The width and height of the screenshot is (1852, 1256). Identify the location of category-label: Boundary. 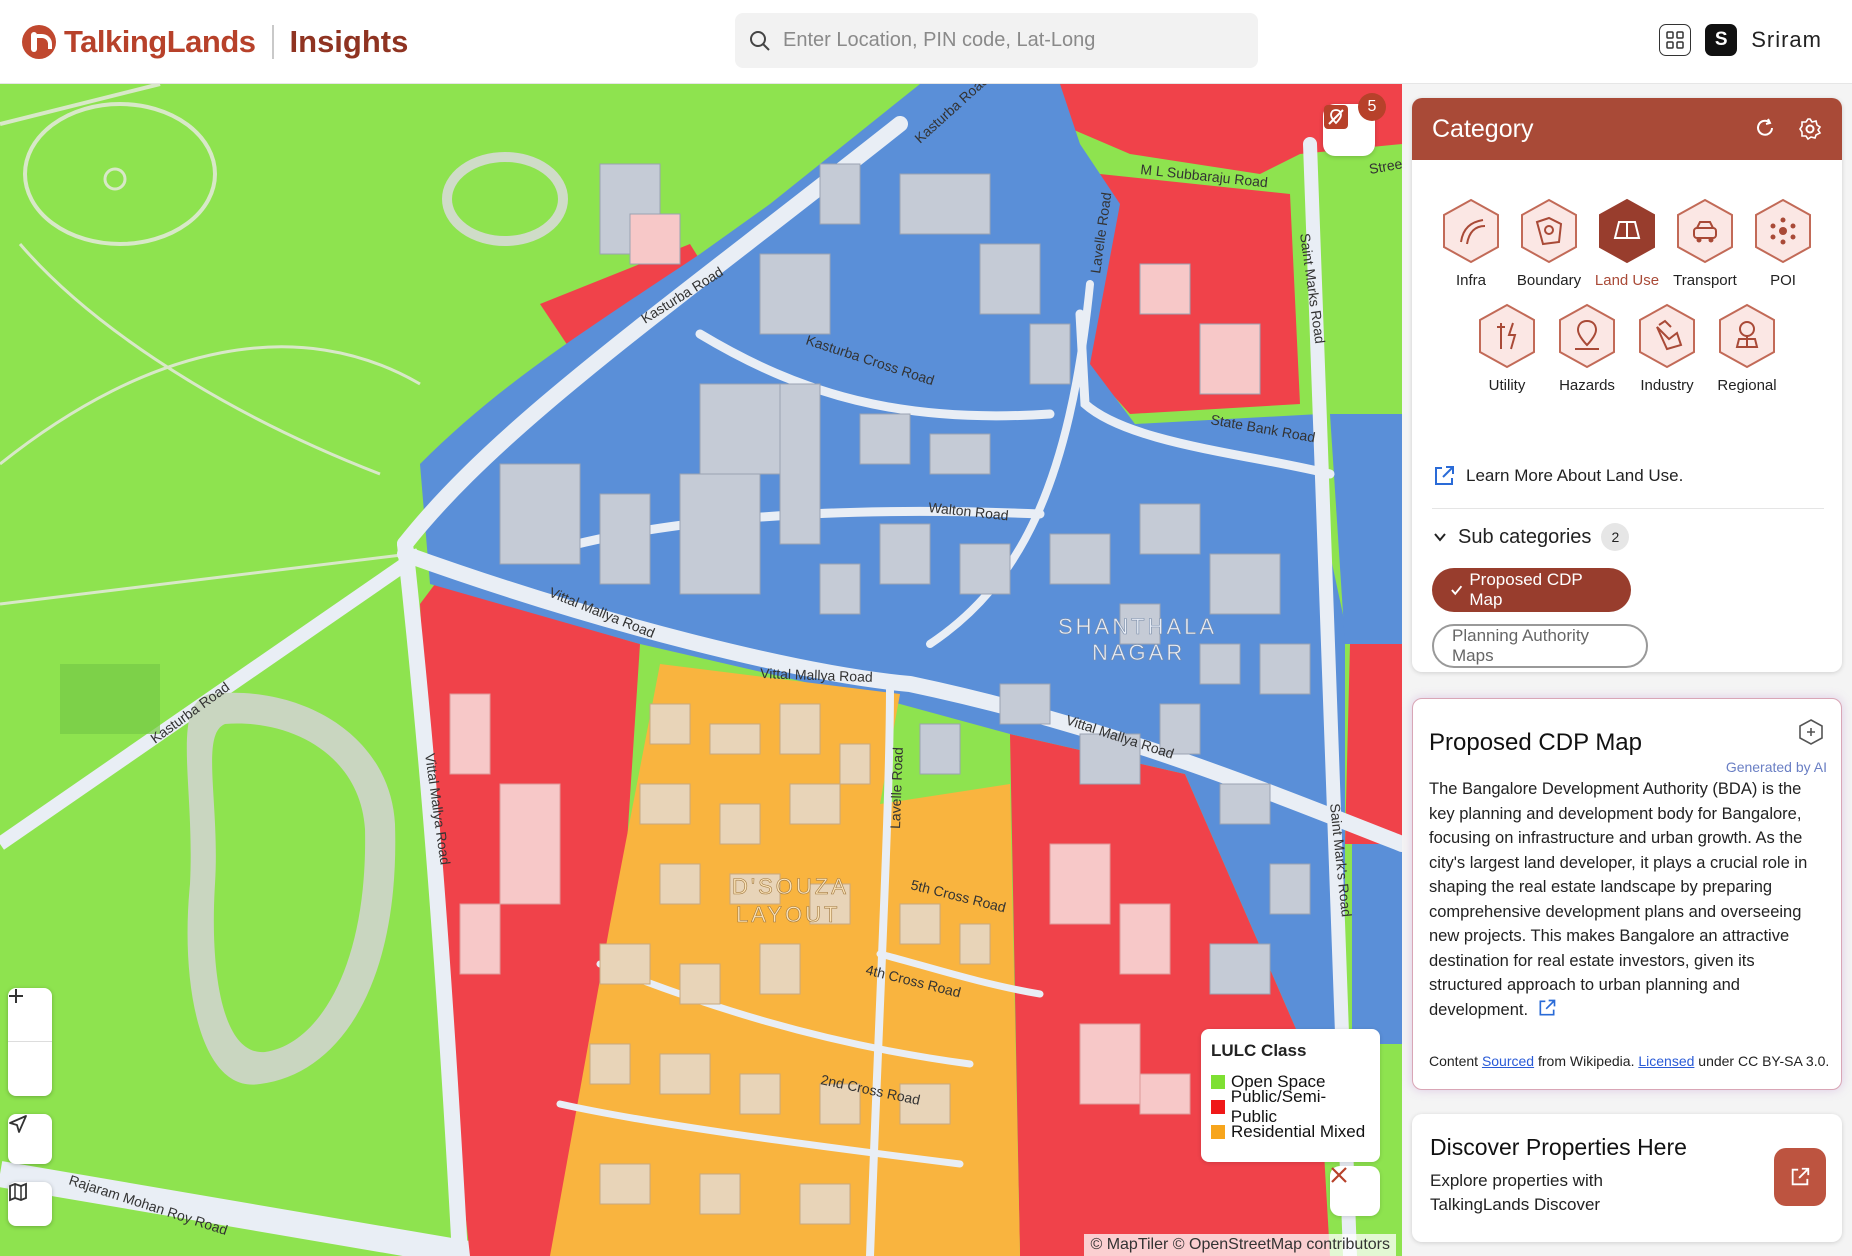
(1549, 280).